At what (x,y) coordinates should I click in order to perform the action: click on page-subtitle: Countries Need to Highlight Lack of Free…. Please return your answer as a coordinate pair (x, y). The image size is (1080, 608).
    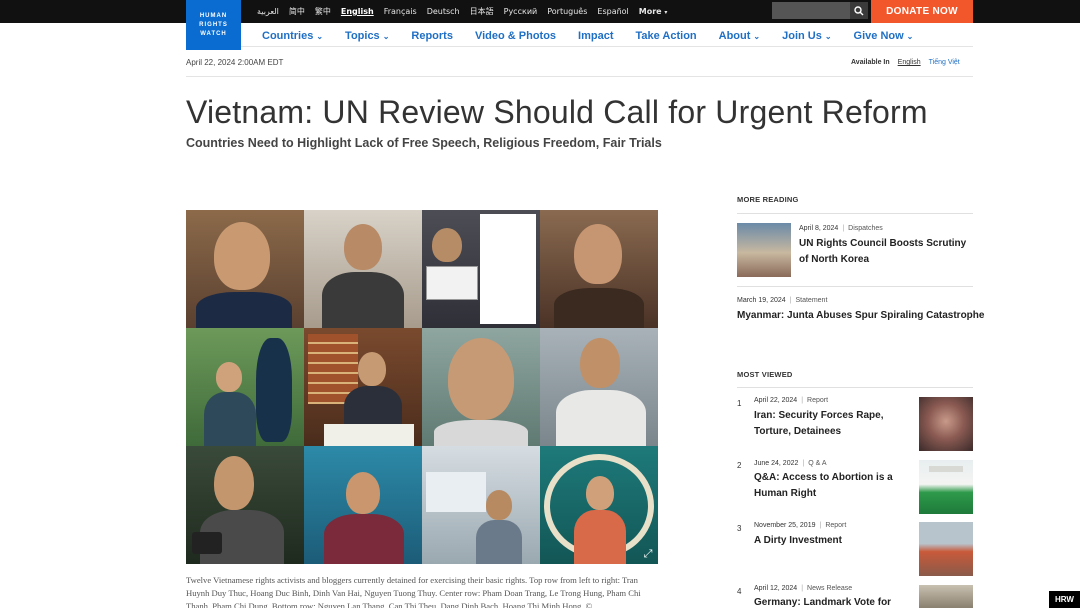
    Looking at the image, I should click on (424, 143).